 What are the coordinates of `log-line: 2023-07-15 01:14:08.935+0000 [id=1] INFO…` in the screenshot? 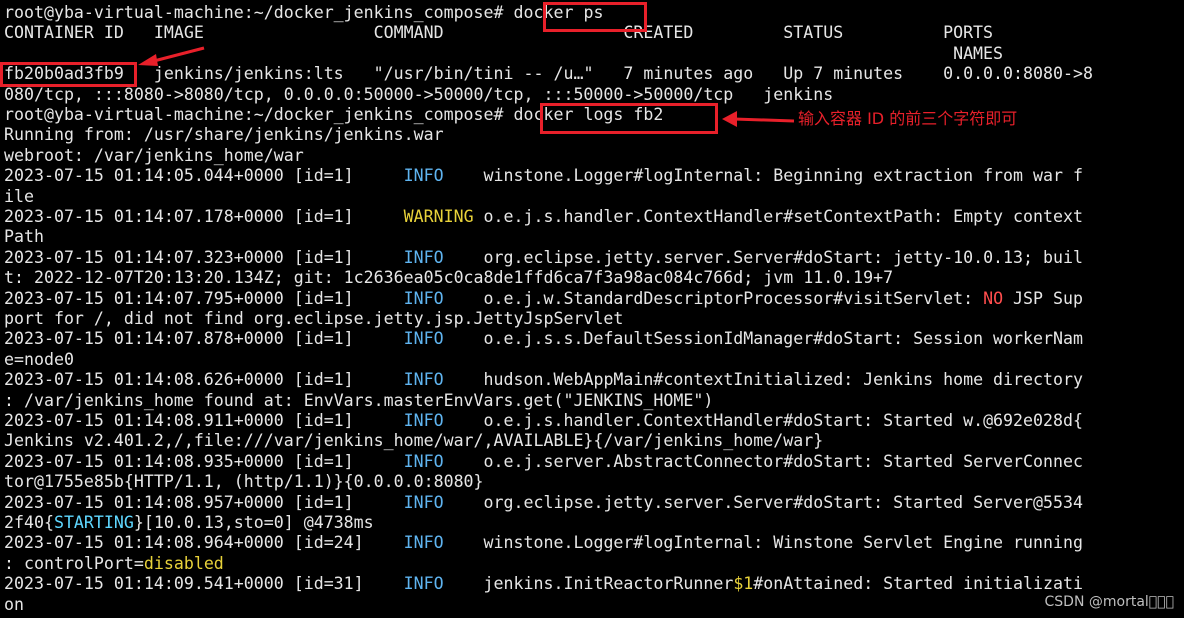 It's located at (543, 462).